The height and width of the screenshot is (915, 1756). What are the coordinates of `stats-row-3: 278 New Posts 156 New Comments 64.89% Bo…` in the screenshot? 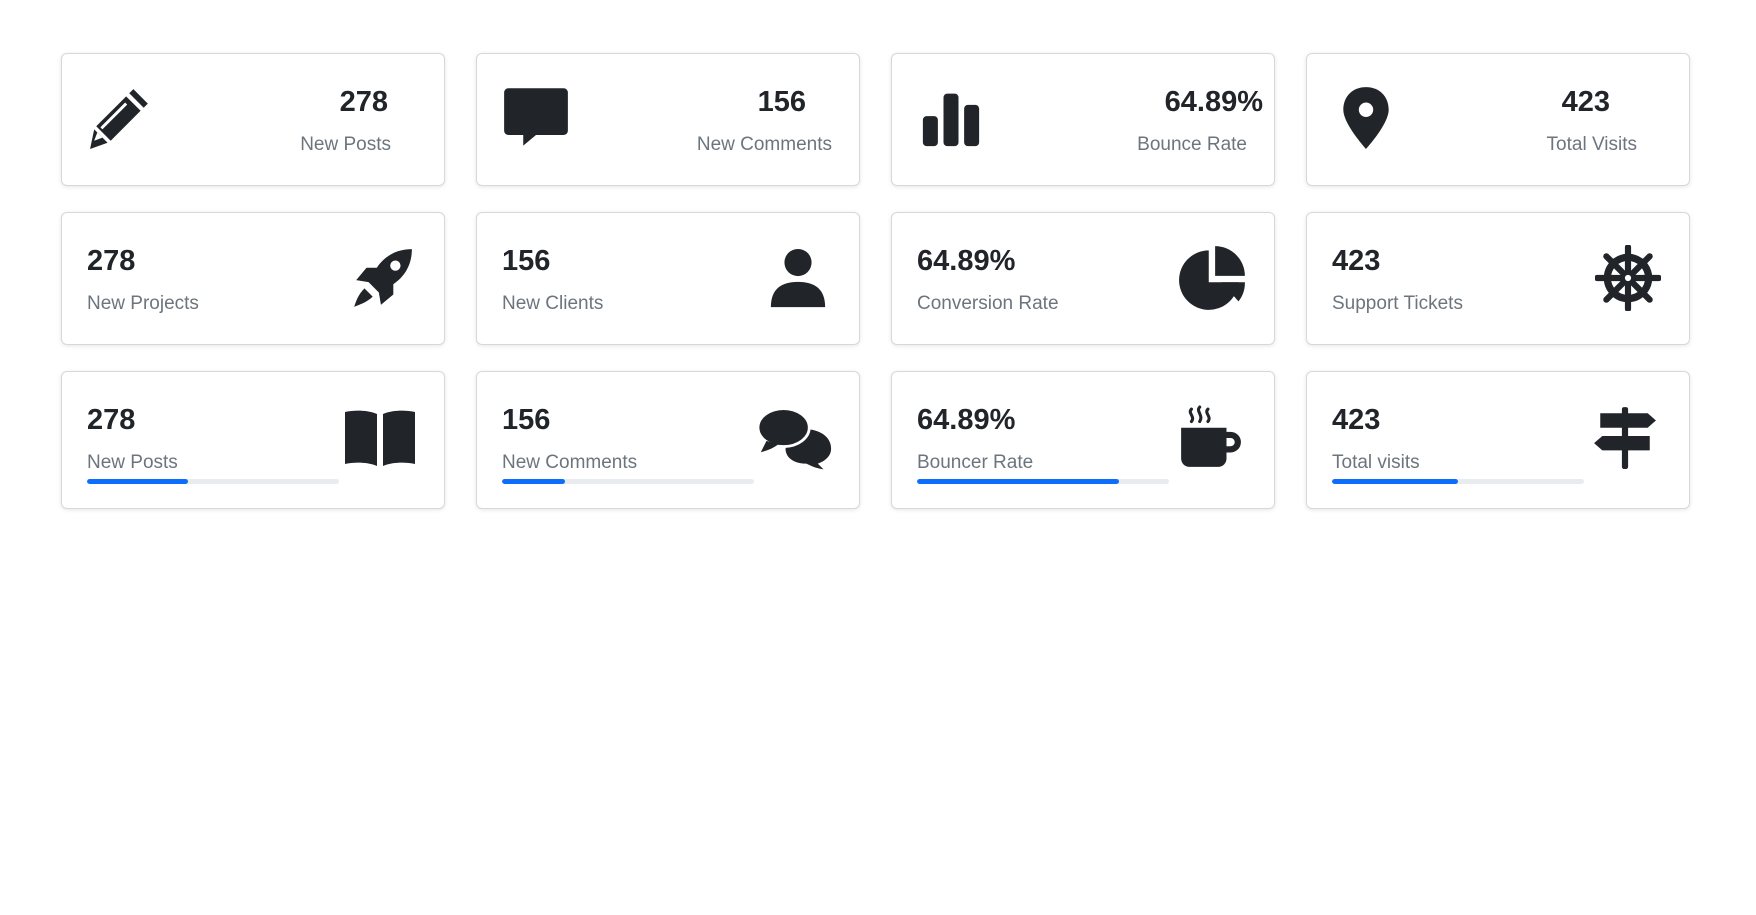 It's located at (875, 440).